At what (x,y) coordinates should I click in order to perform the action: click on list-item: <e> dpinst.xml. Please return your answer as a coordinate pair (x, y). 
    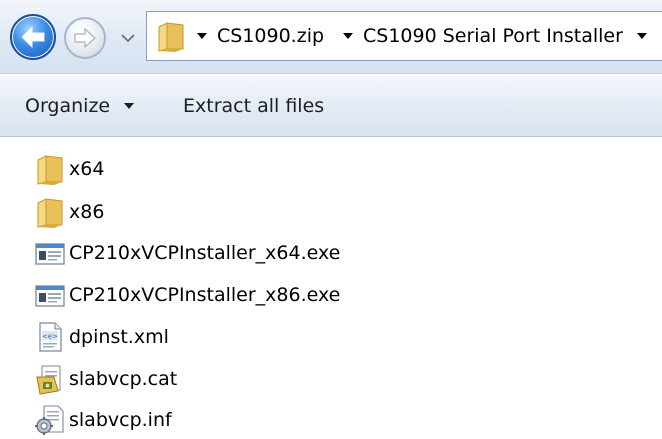
    Looking at the image, I should click on (101, 337).